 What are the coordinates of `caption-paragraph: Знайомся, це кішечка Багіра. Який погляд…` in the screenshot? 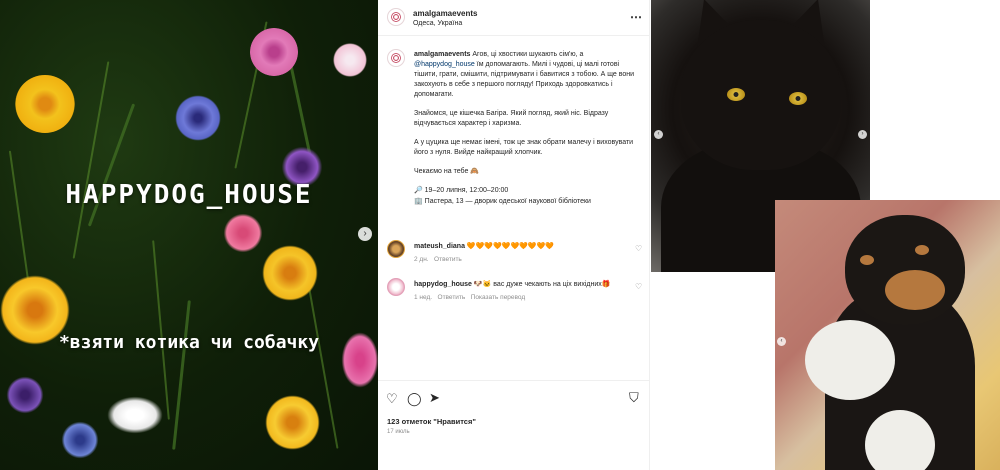 It's located at (511, 118).